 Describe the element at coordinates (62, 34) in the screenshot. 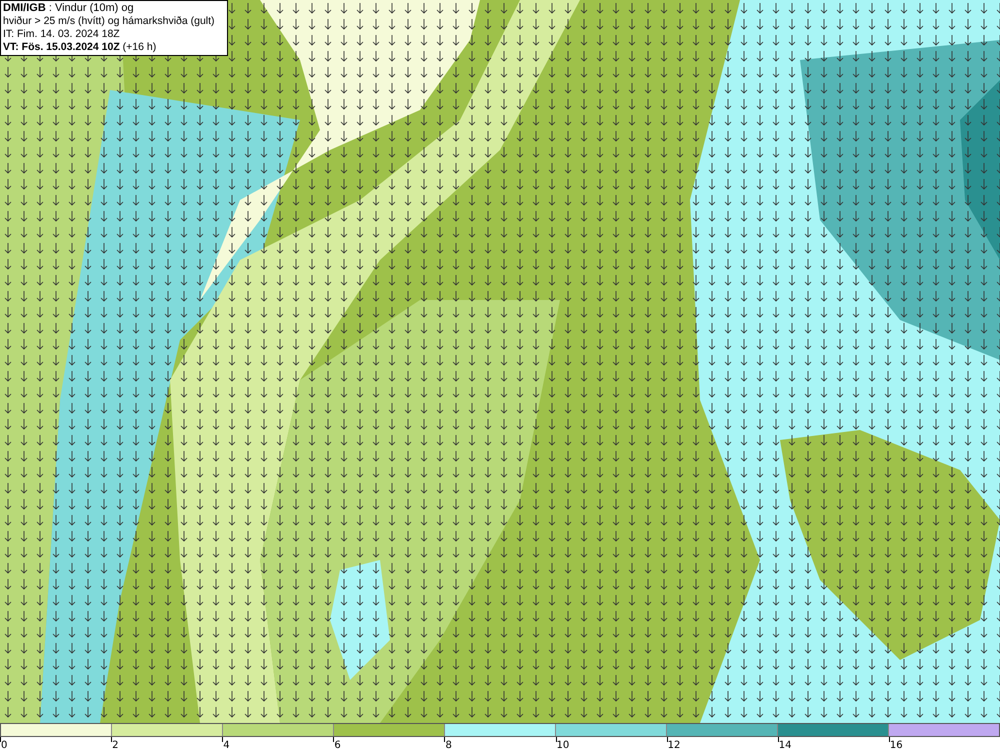

I see `info-text: IT: Fim. 14. 03. 2024 18Z` at that location.